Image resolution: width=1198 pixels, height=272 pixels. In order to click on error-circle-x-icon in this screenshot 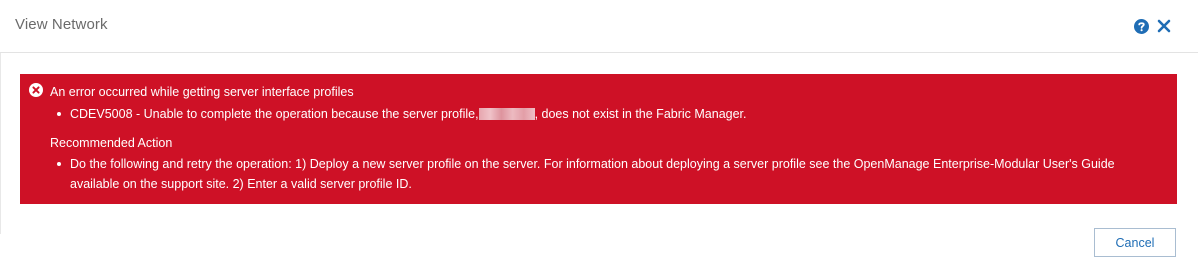, I will do `click(36, 90)`.